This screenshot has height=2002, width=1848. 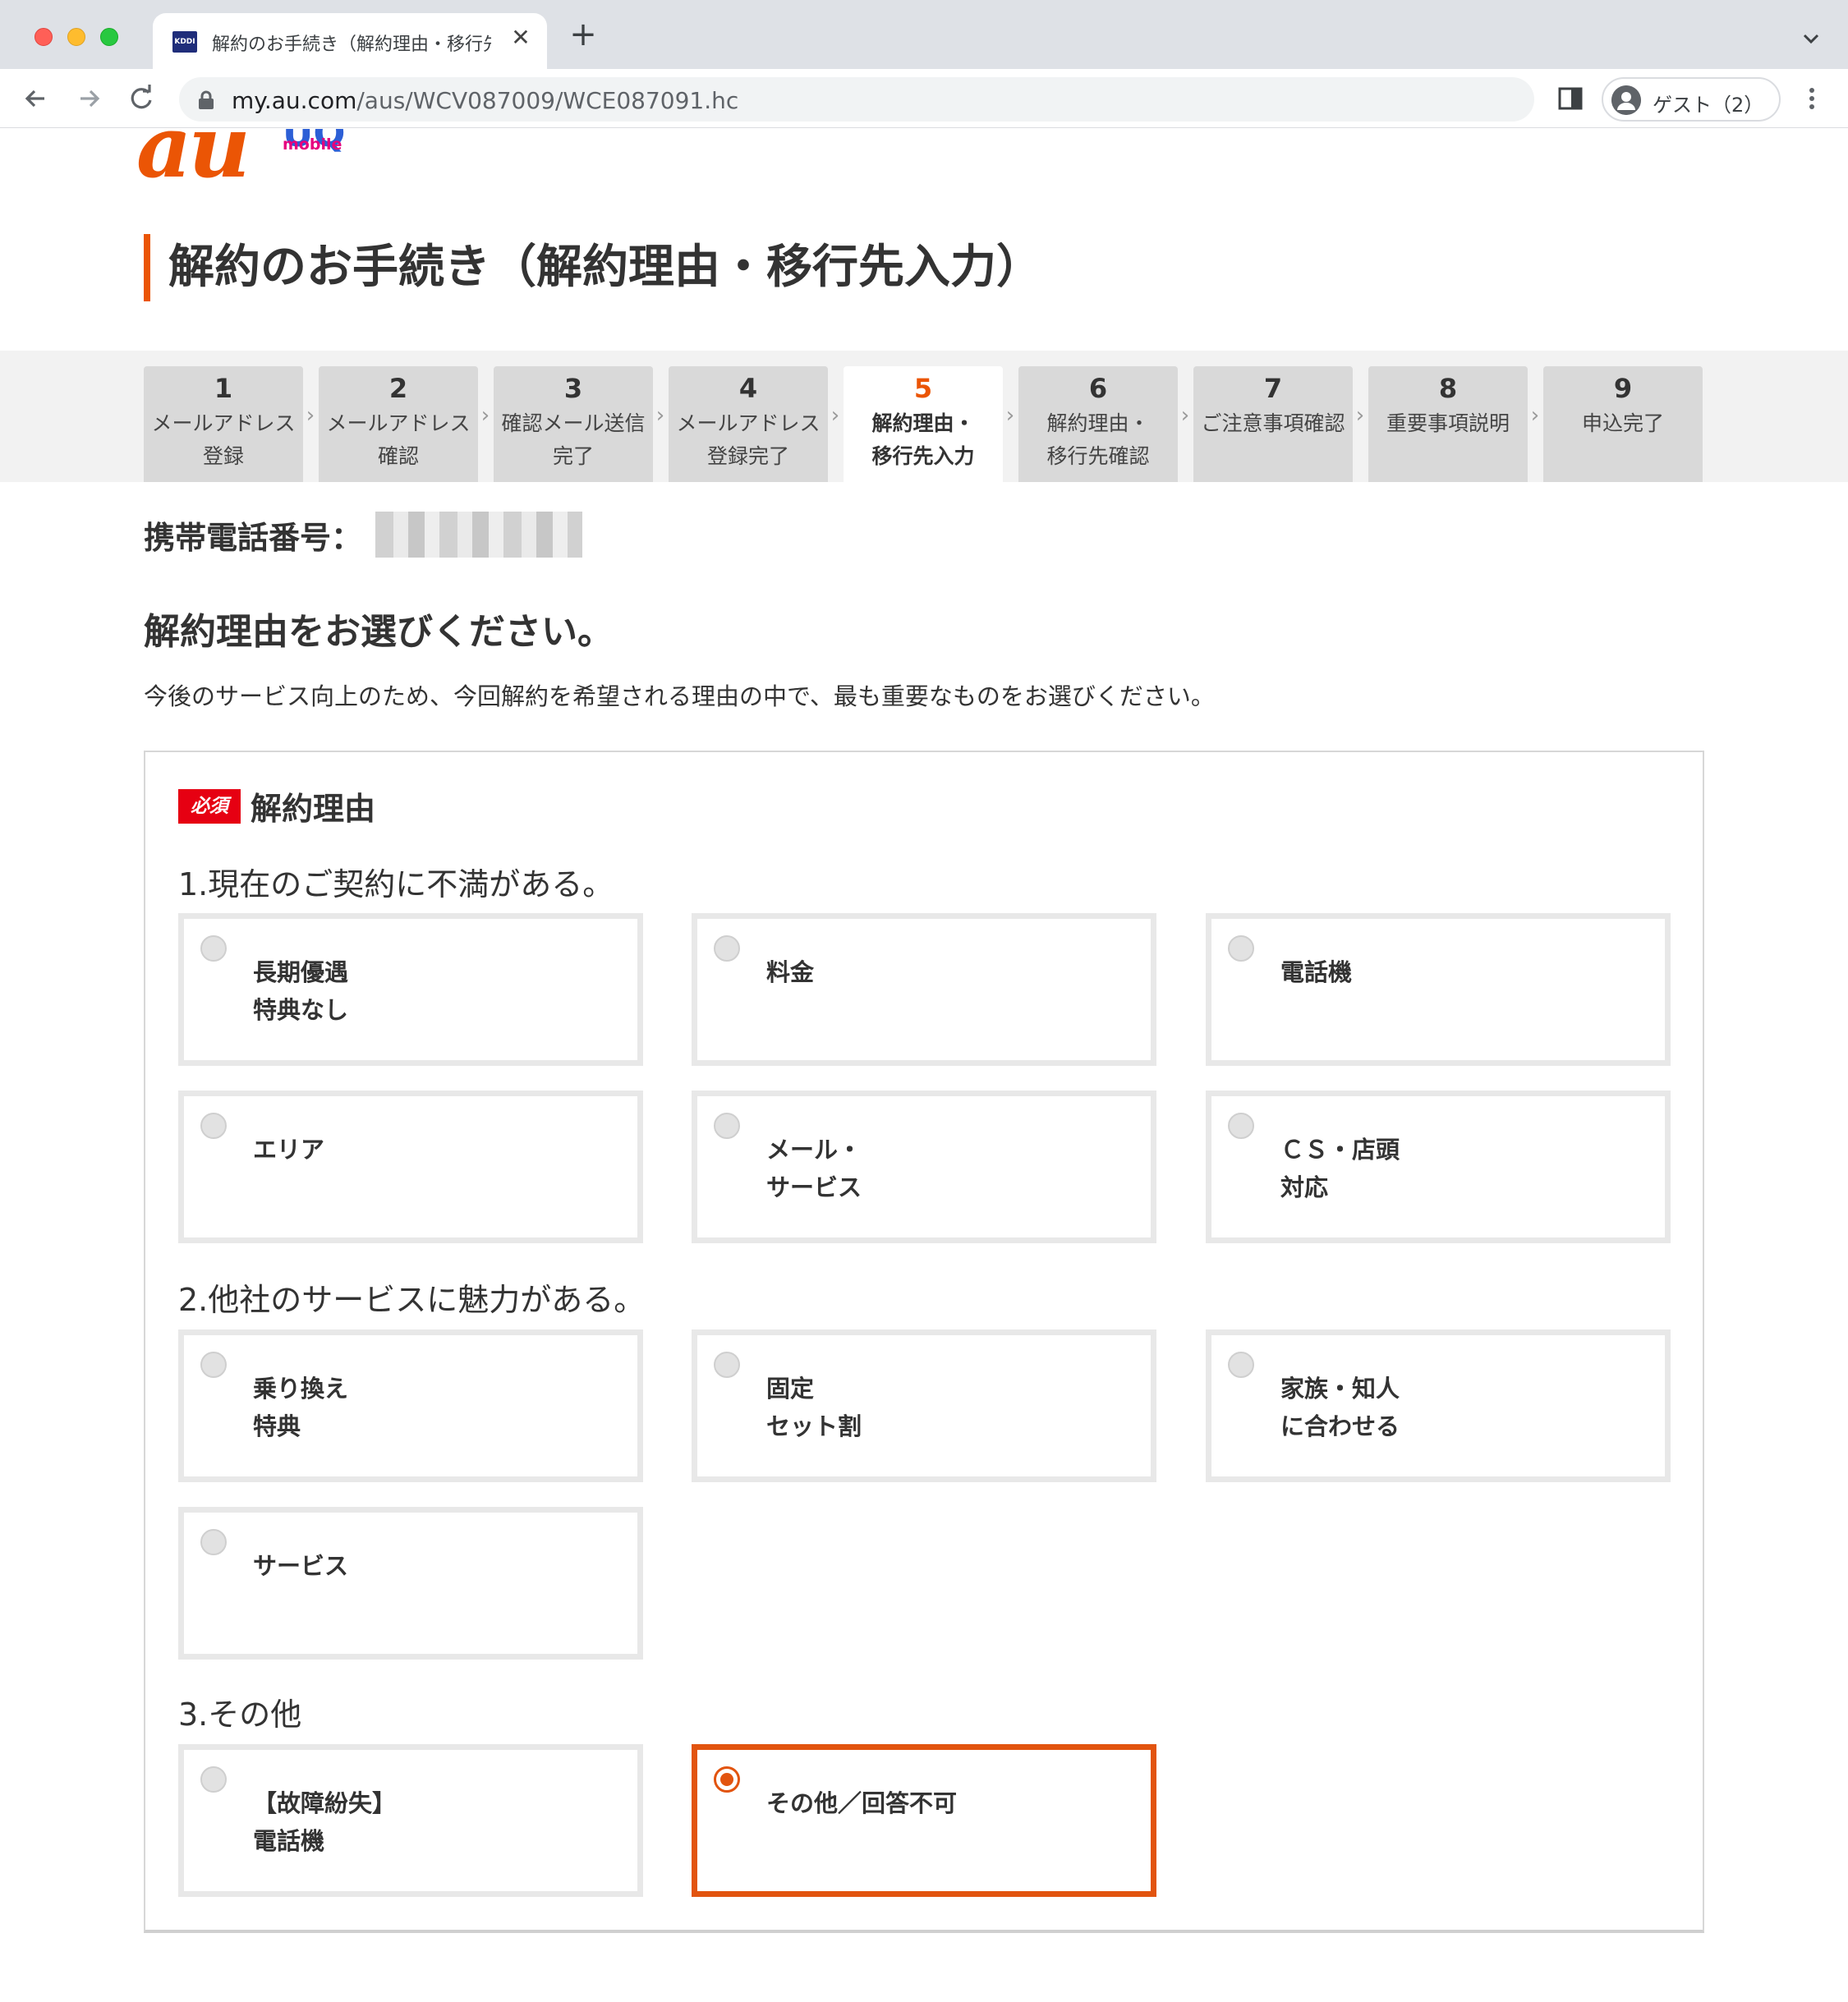 I want to click on side-panel-icon, so click(x=1570, y=98).